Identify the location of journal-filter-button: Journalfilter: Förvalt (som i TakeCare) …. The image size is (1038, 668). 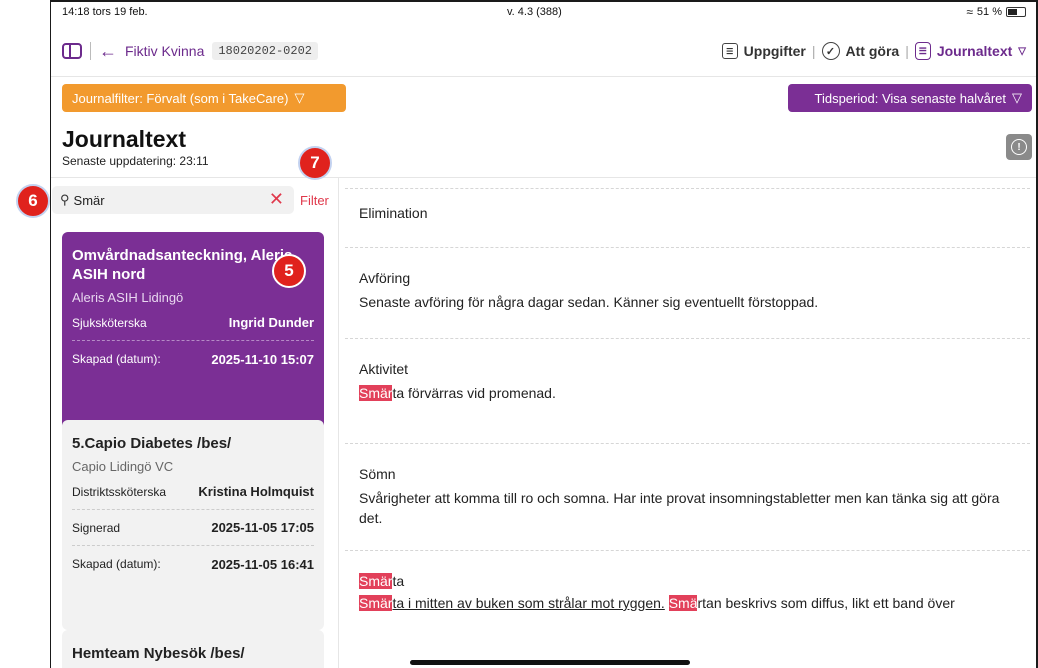
(204, 98).